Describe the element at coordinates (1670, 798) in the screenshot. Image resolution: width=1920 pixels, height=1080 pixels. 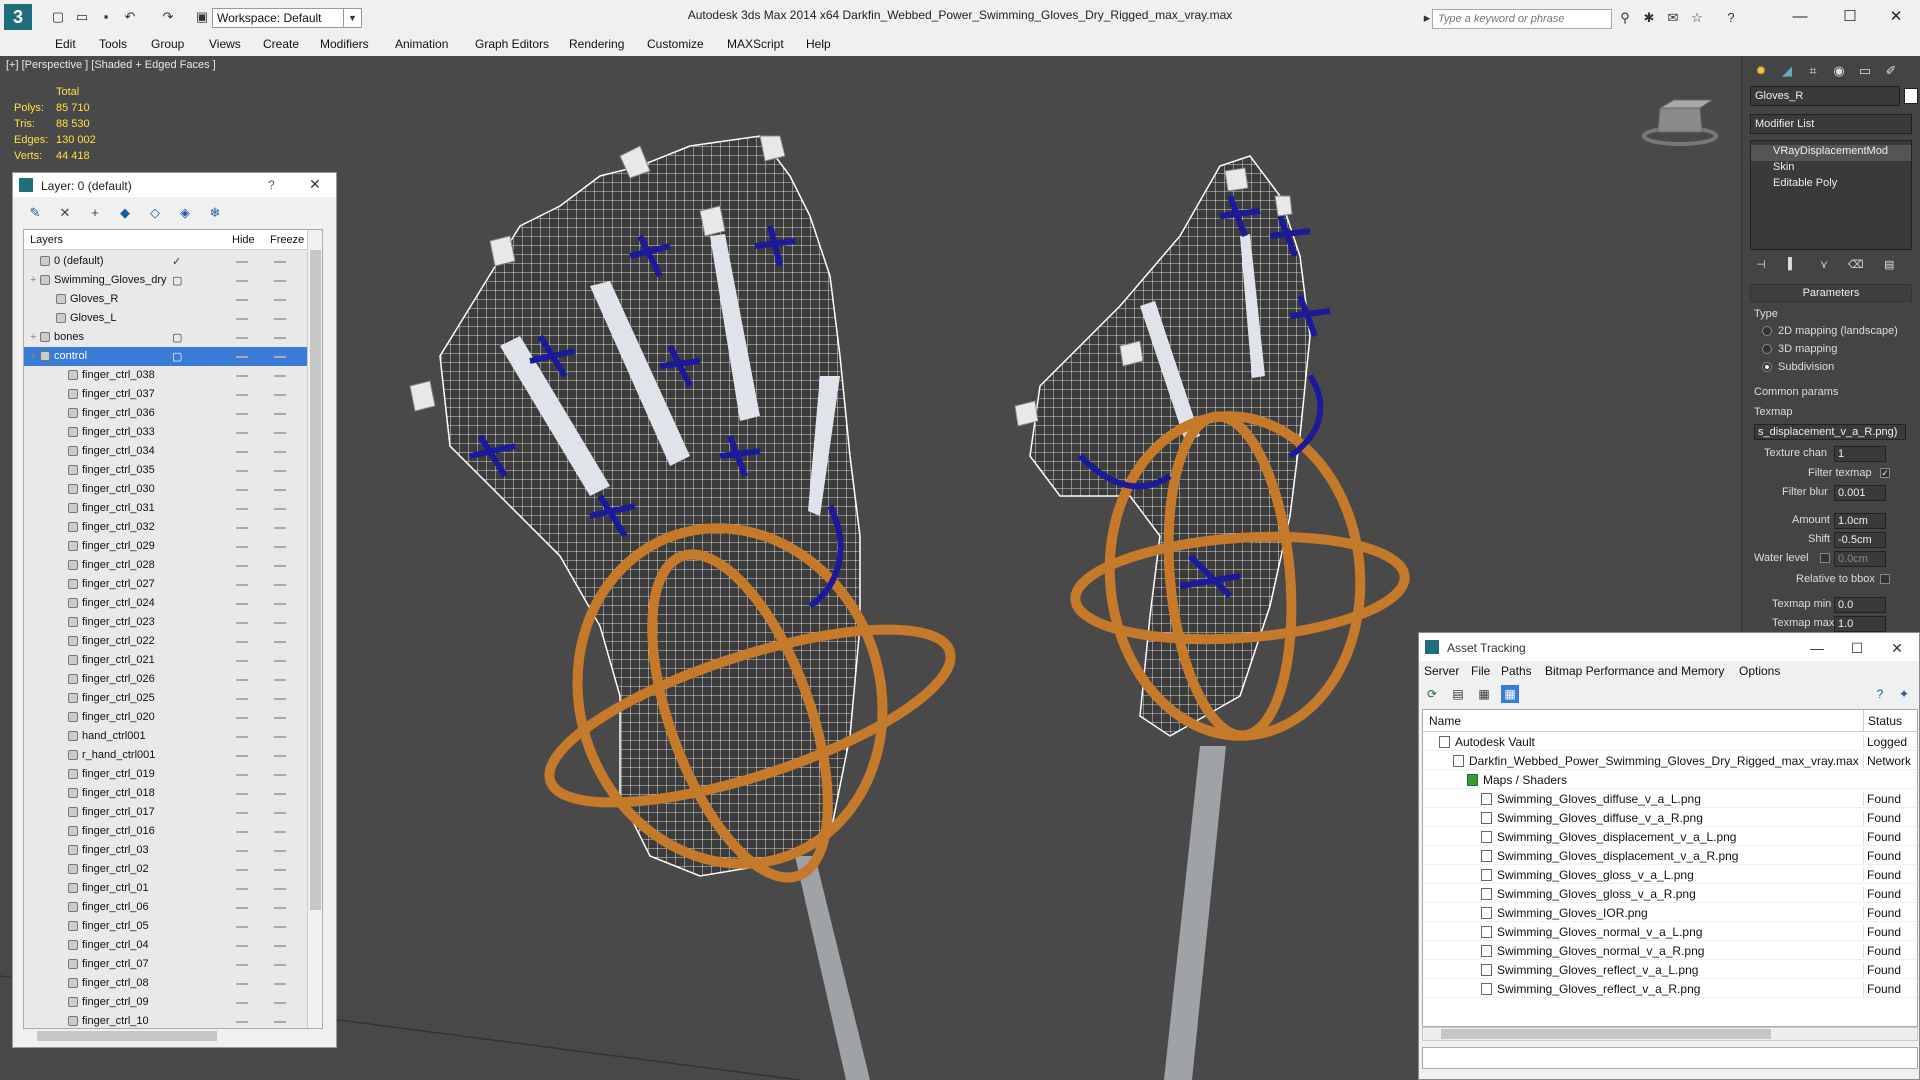
I see `asset-row: Swimming_Gloves_diffuse_v_a_L.png Found` at that location.